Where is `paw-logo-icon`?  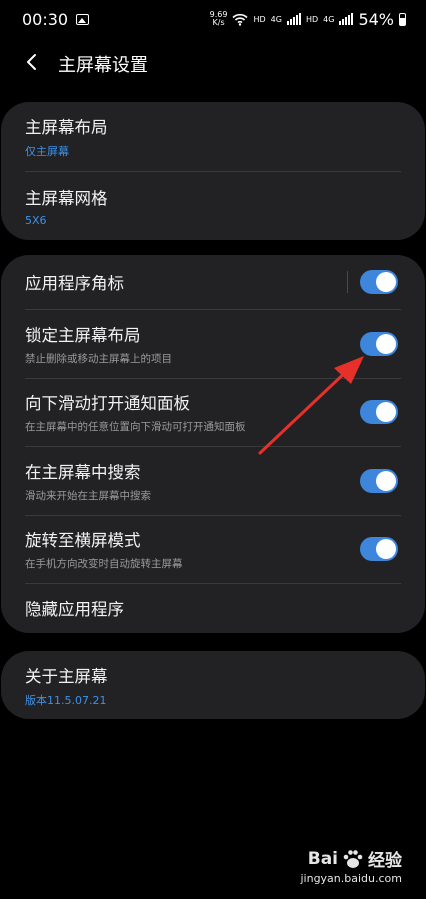
paw-logo-icon is located at coordinates (353, 858).